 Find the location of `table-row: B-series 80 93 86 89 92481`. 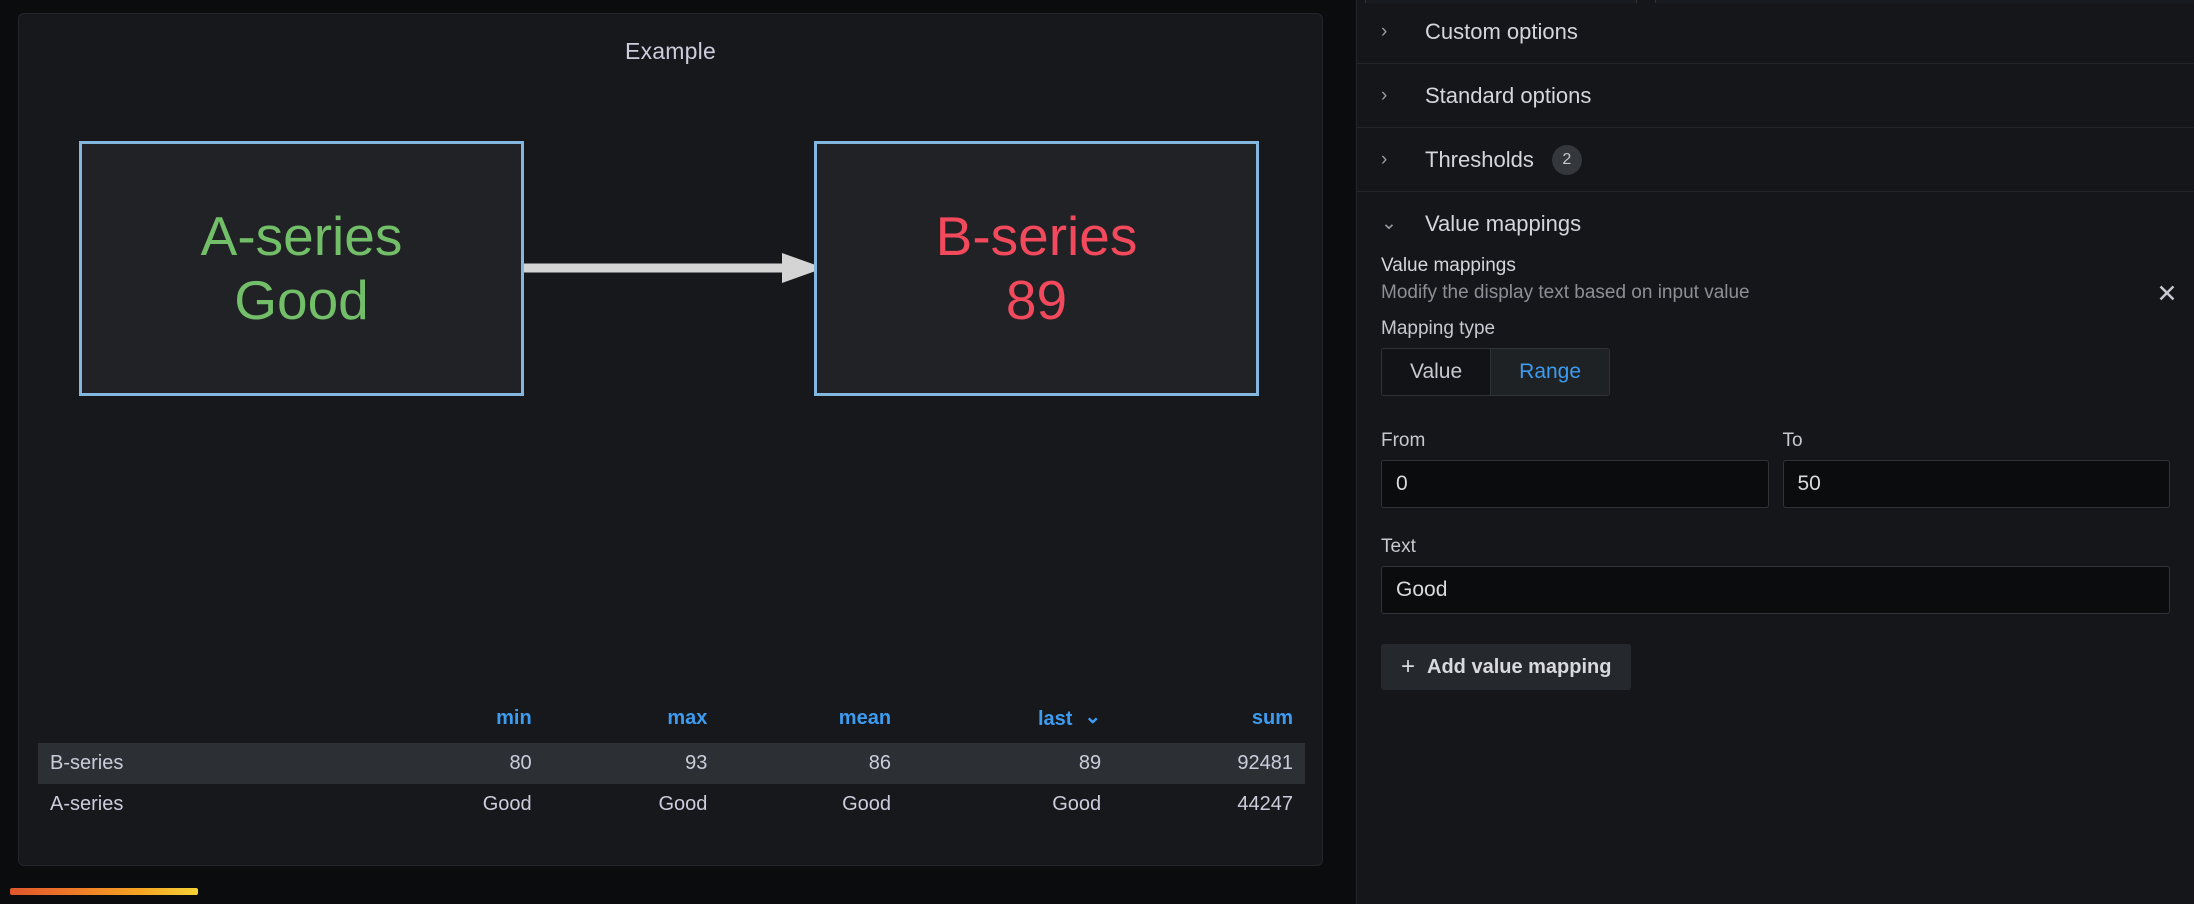

table-row: B-series 80 93 86 89 92481 is located at coordinates (671, 763).